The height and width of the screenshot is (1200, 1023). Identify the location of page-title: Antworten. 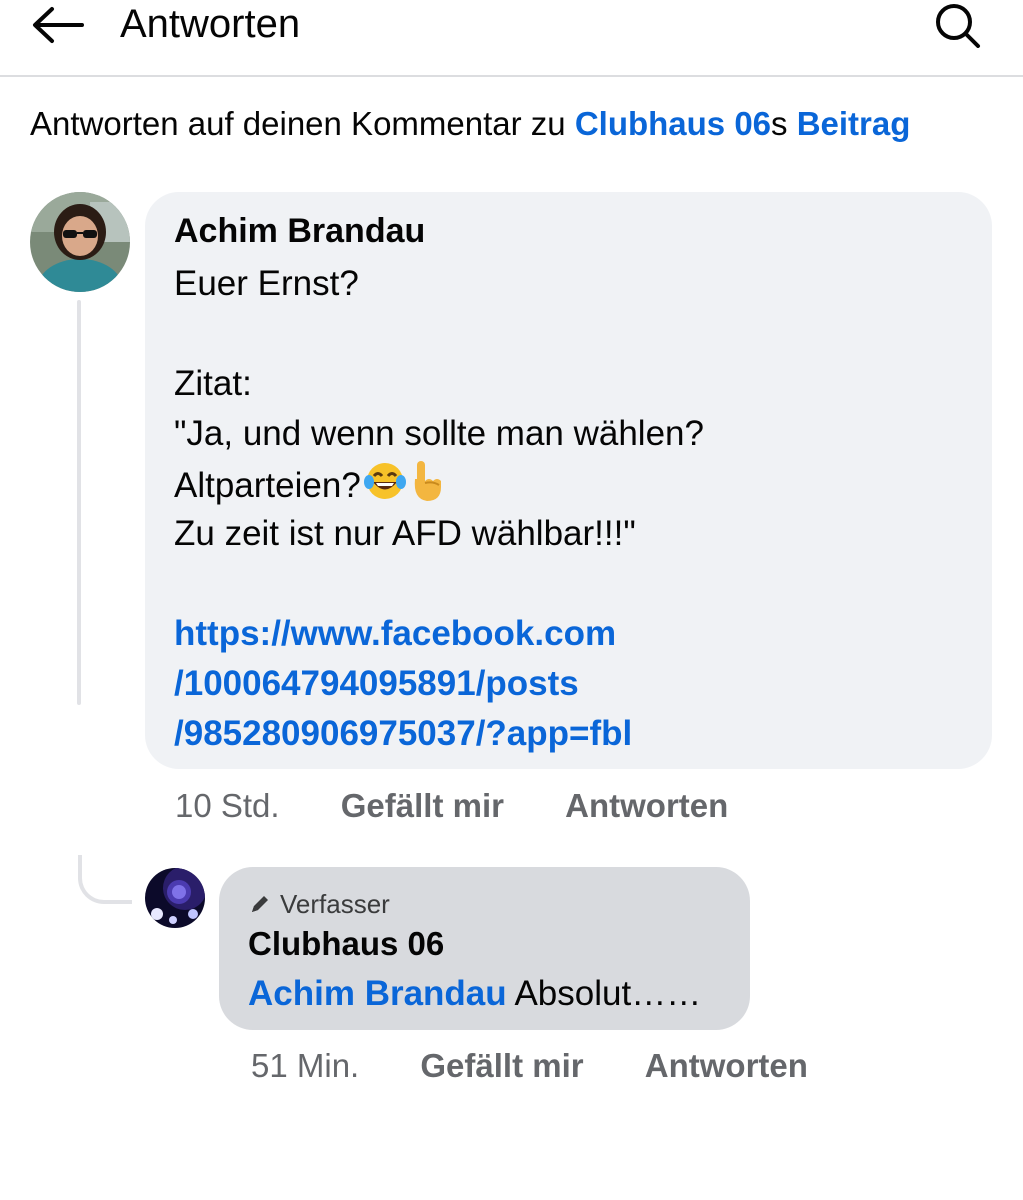
(210, 24).